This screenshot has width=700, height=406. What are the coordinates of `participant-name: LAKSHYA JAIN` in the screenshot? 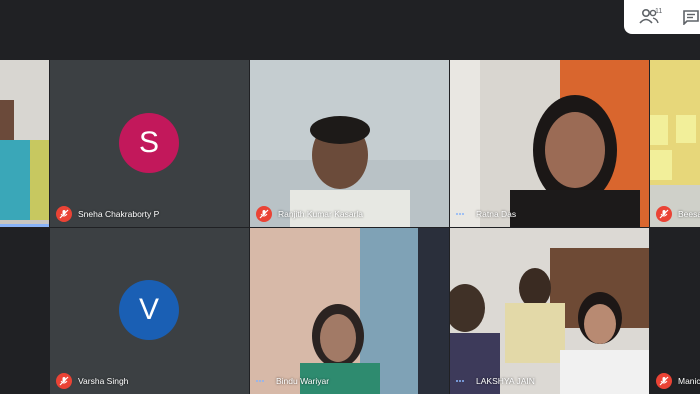 It's located at (505, 381).